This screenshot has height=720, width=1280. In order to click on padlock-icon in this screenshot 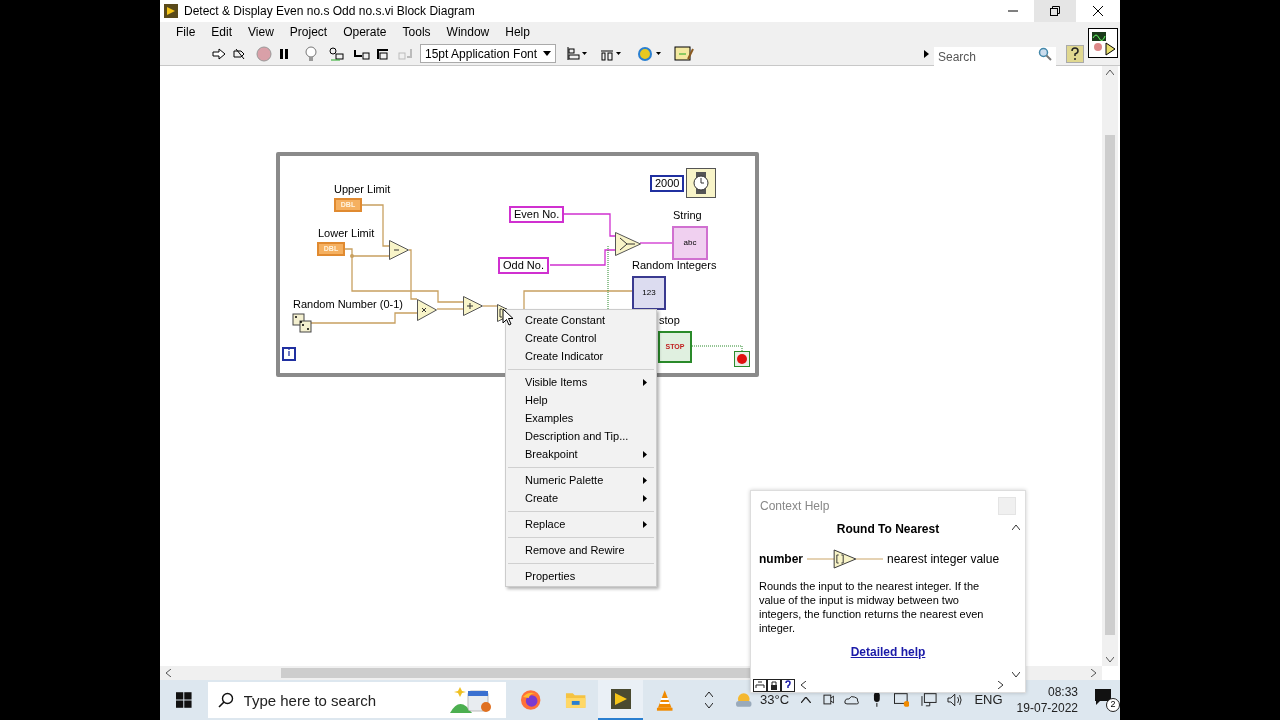, I will do `click(774, 685)`.